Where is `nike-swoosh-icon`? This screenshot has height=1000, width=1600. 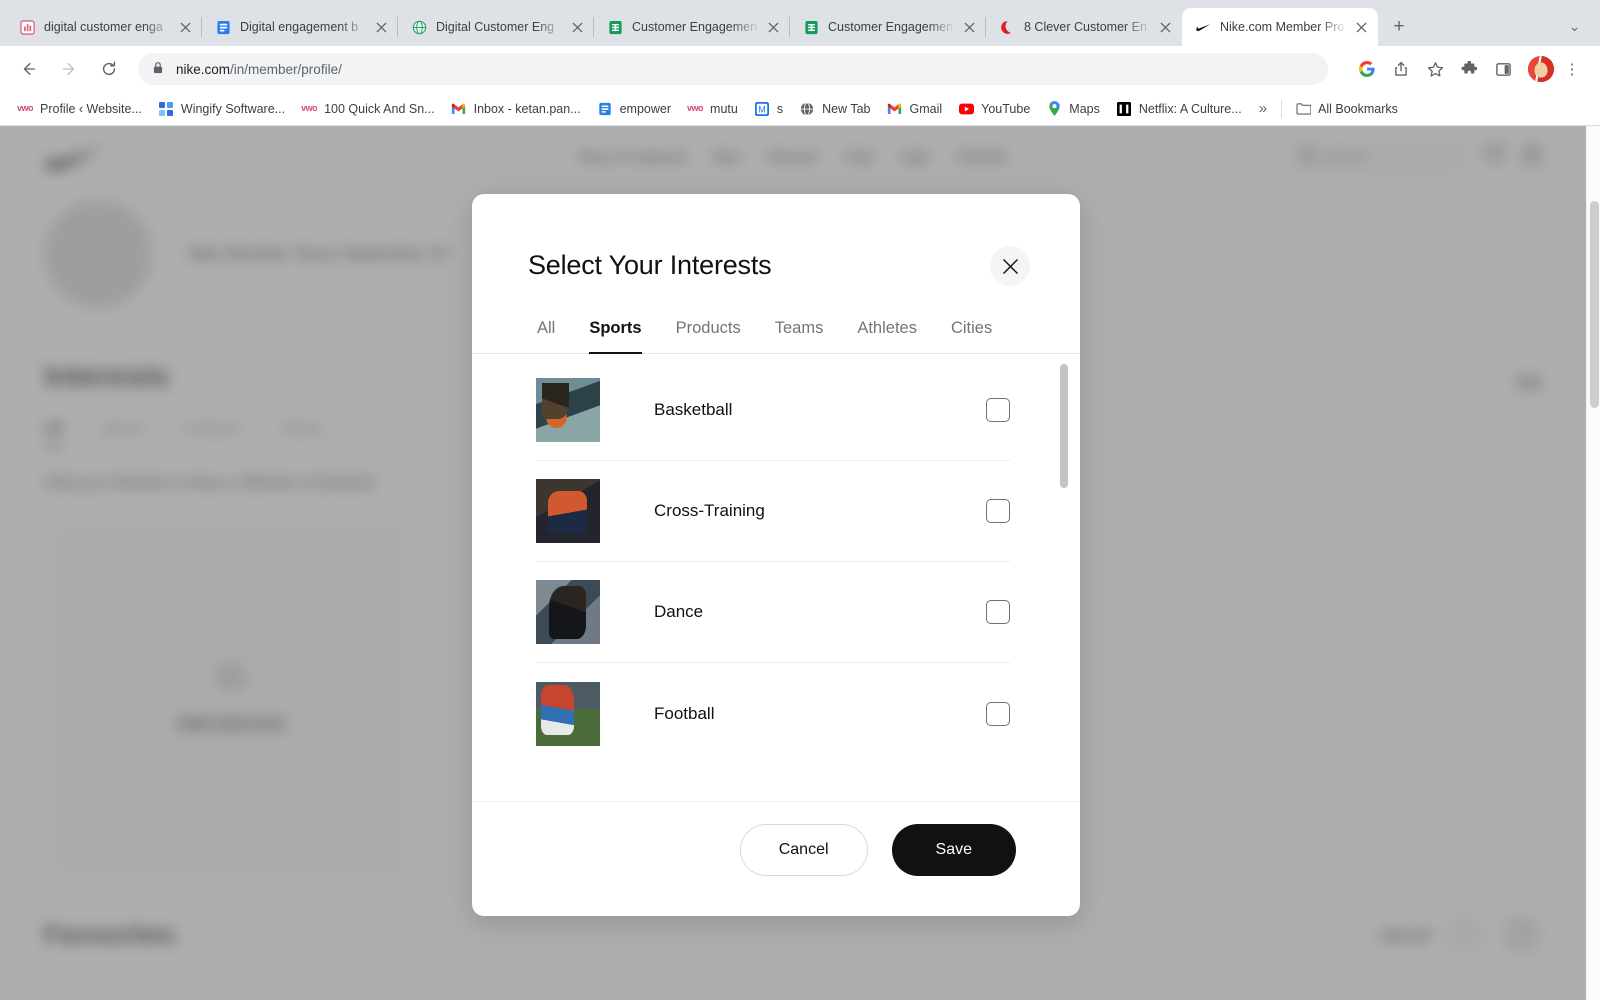
nike-swoosh-icon is located at coordinates (1203, 27).